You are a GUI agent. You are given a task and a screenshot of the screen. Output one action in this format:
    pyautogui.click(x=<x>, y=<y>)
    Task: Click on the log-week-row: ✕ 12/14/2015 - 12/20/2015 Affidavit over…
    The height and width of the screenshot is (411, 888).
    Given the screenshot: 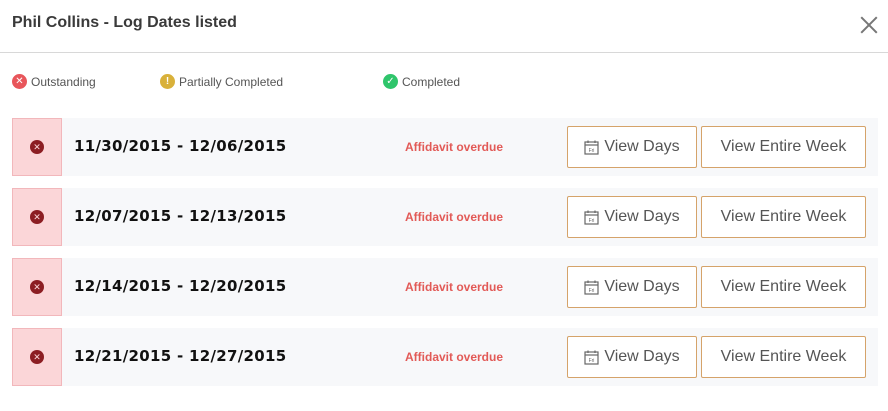 What is the action you would take?
    pyautogui.click(x=445, y=287)
    